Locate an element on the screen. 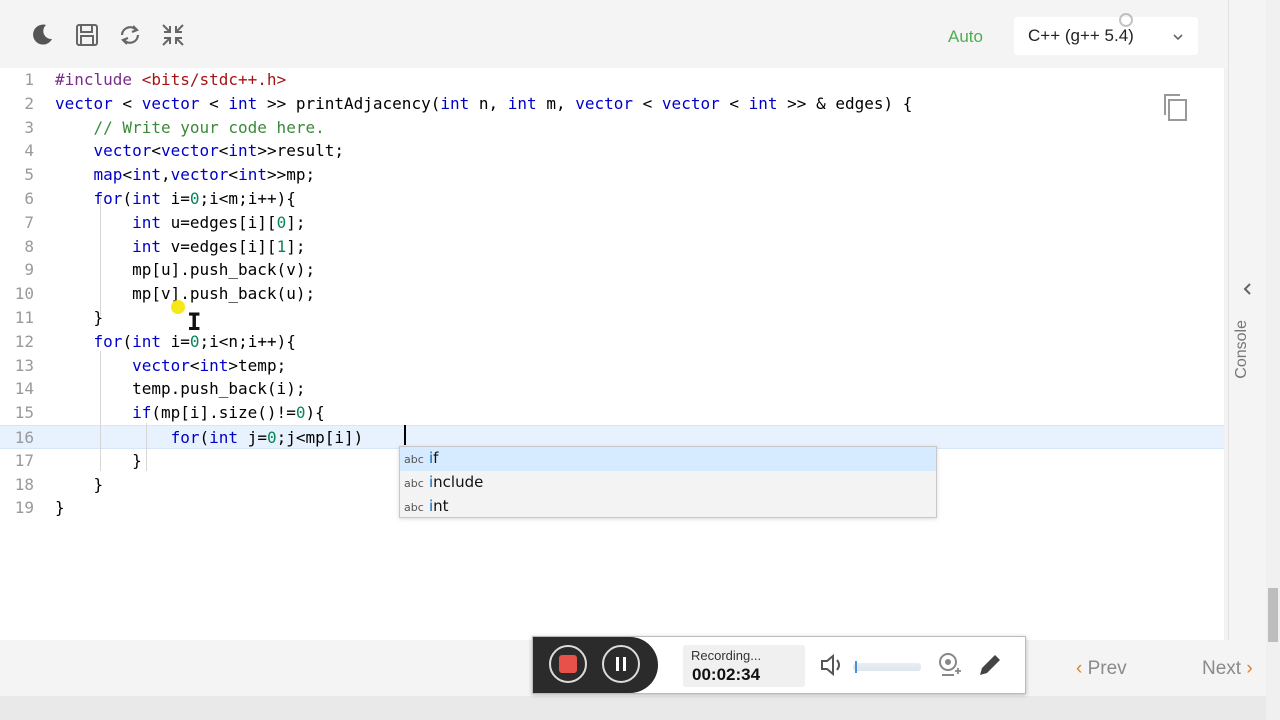 This screenshot has height=720, width=1280. recording-status: Recording... 00:02:34 is located at coordinates (744, 666).